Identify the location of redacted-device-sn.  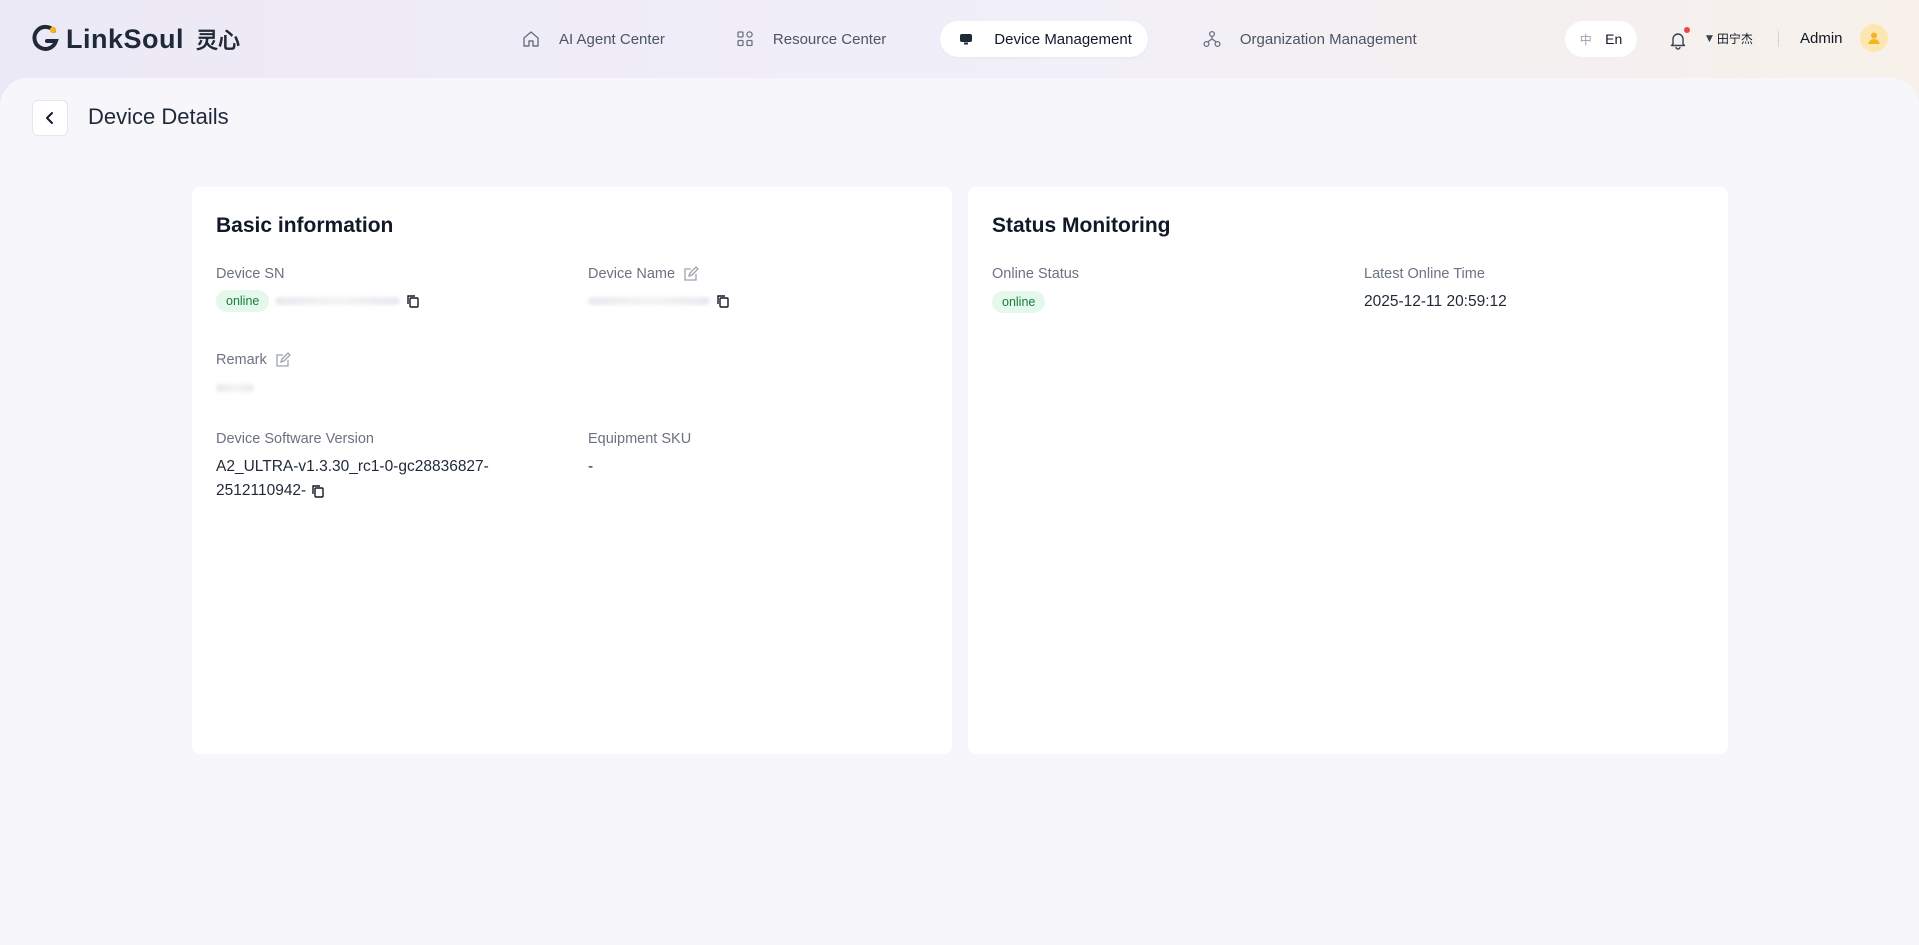
(338, 301).